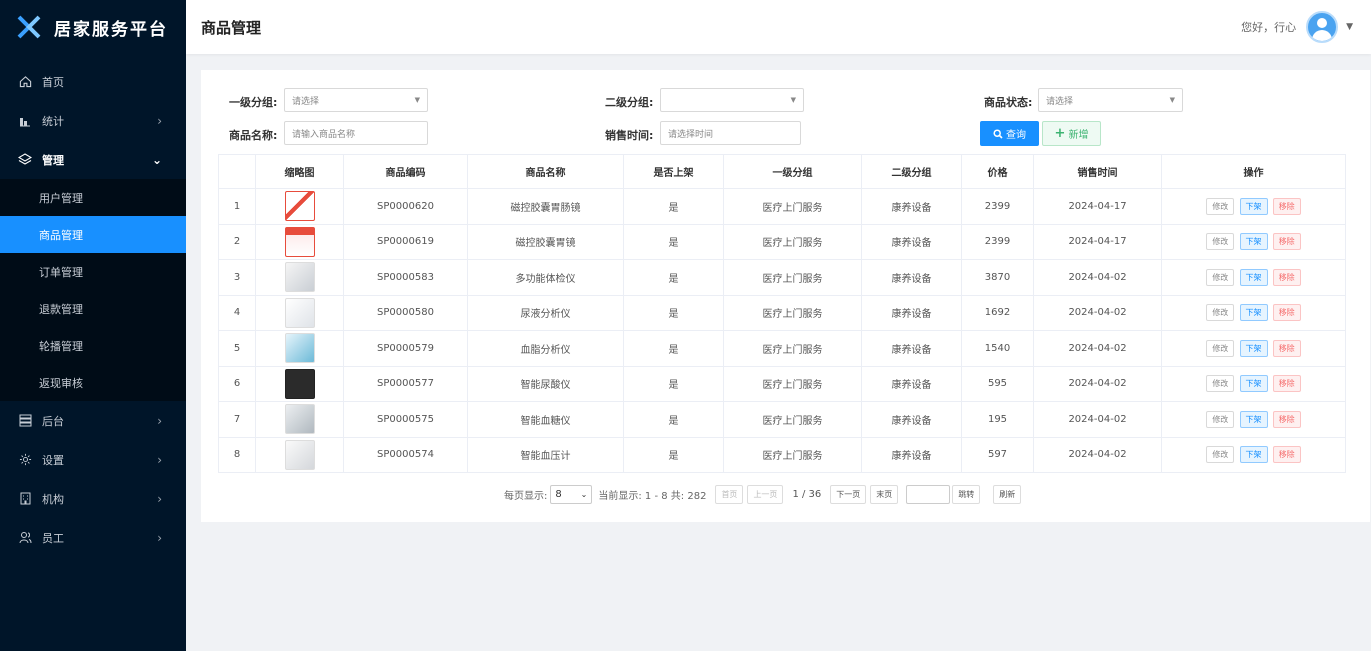 This screenshot has height=651, width=1371. I want to click on prev-page-button: 上一页, so click(765, 494).